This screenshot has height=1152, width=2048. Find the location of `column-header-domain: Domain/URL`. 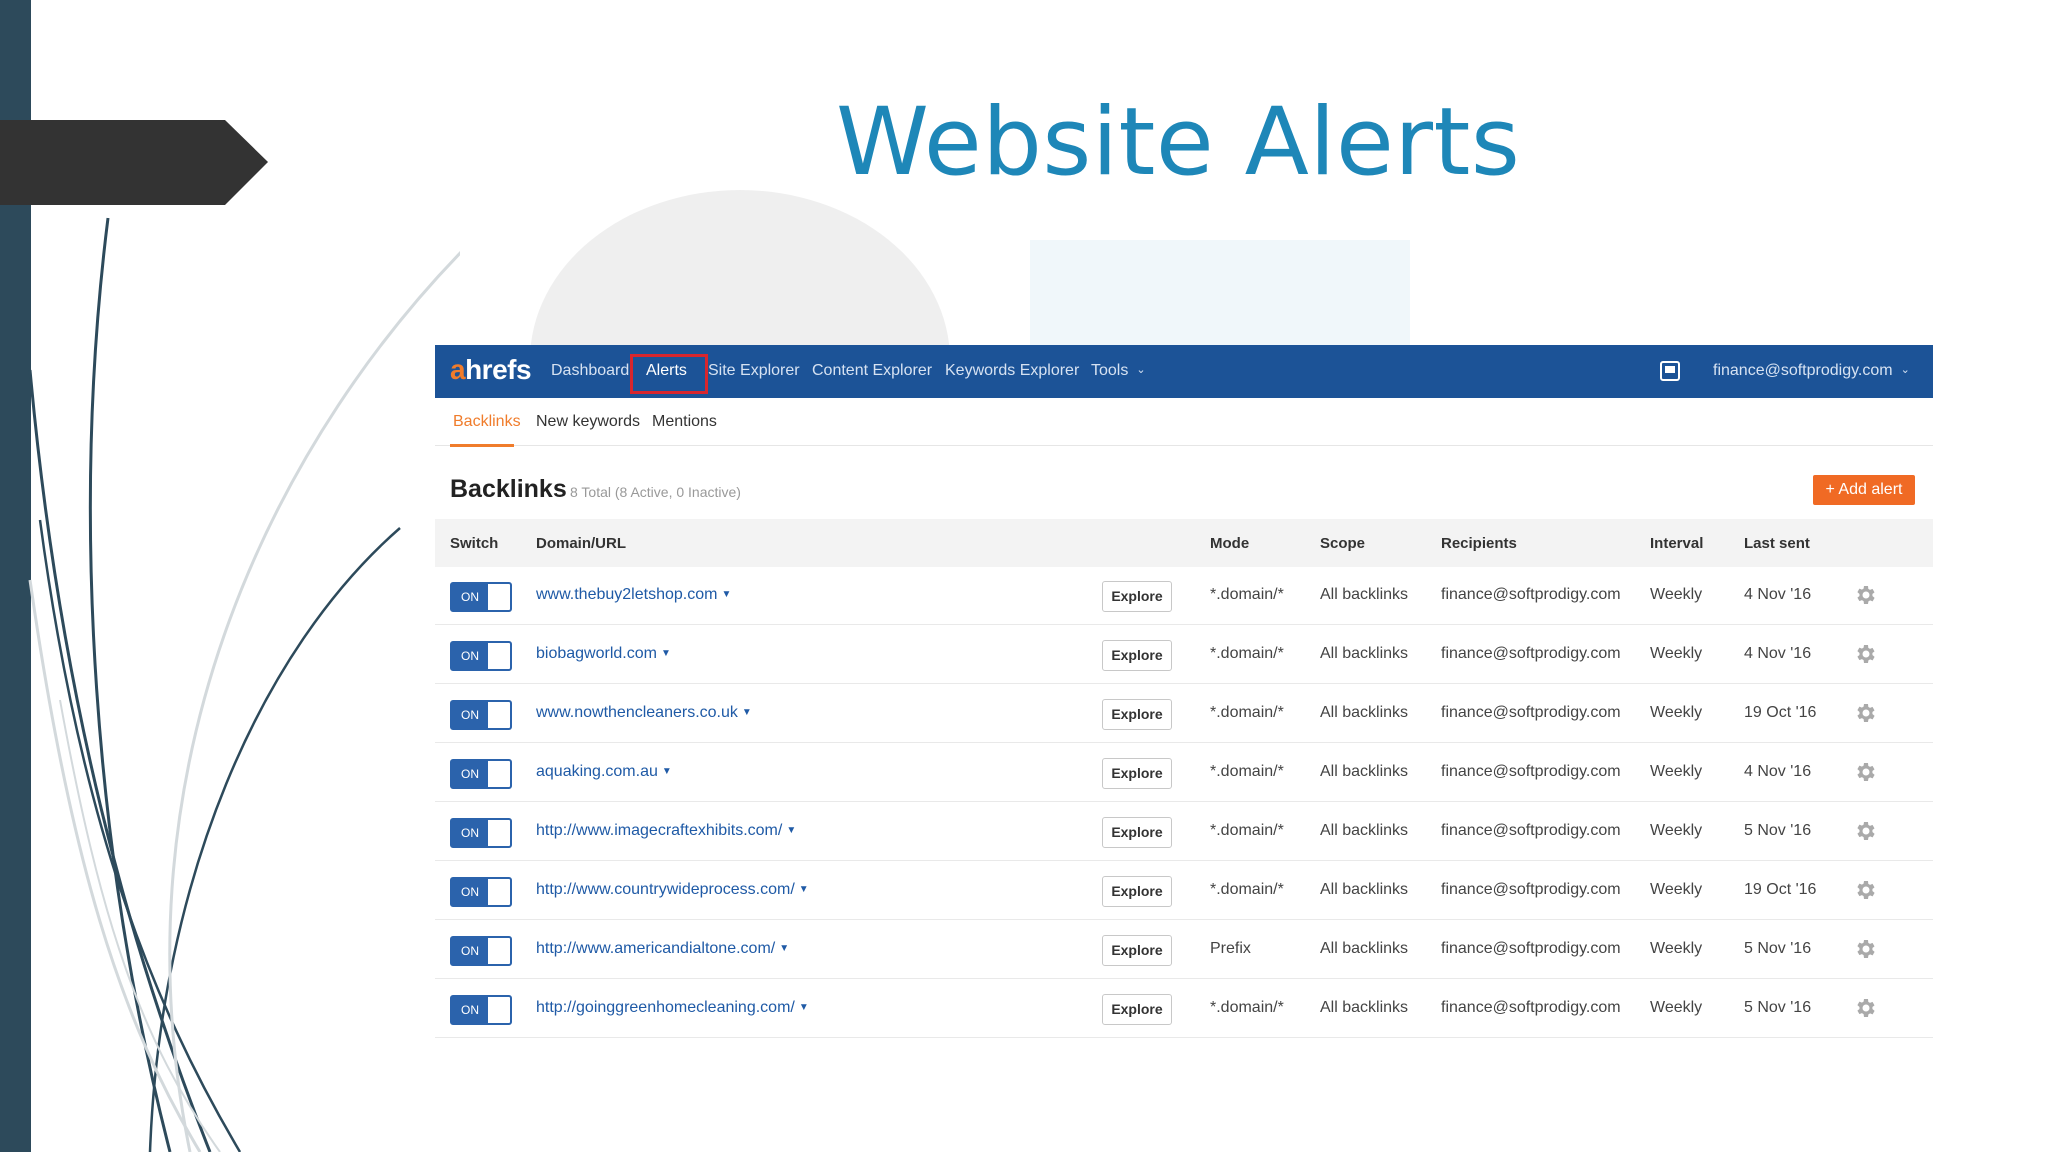

column-header-domain: Domain/URL is located at coordinates (581, 543).